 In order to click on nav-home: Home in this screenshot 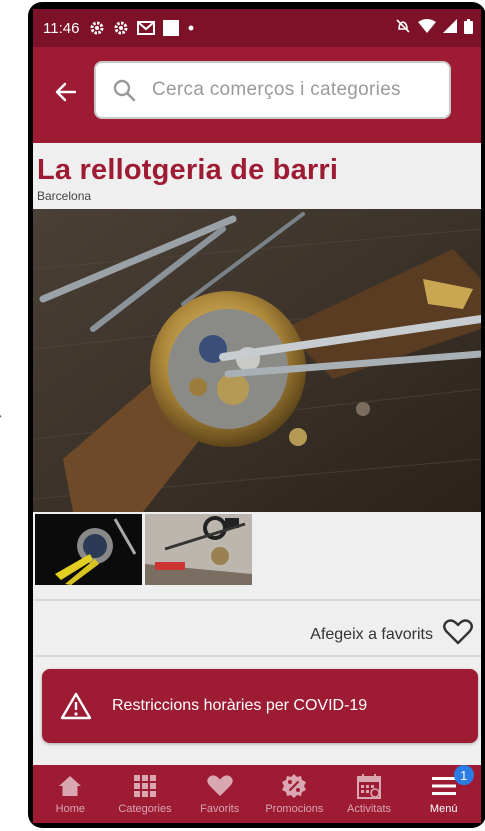, I will do `click(70, 794)`.